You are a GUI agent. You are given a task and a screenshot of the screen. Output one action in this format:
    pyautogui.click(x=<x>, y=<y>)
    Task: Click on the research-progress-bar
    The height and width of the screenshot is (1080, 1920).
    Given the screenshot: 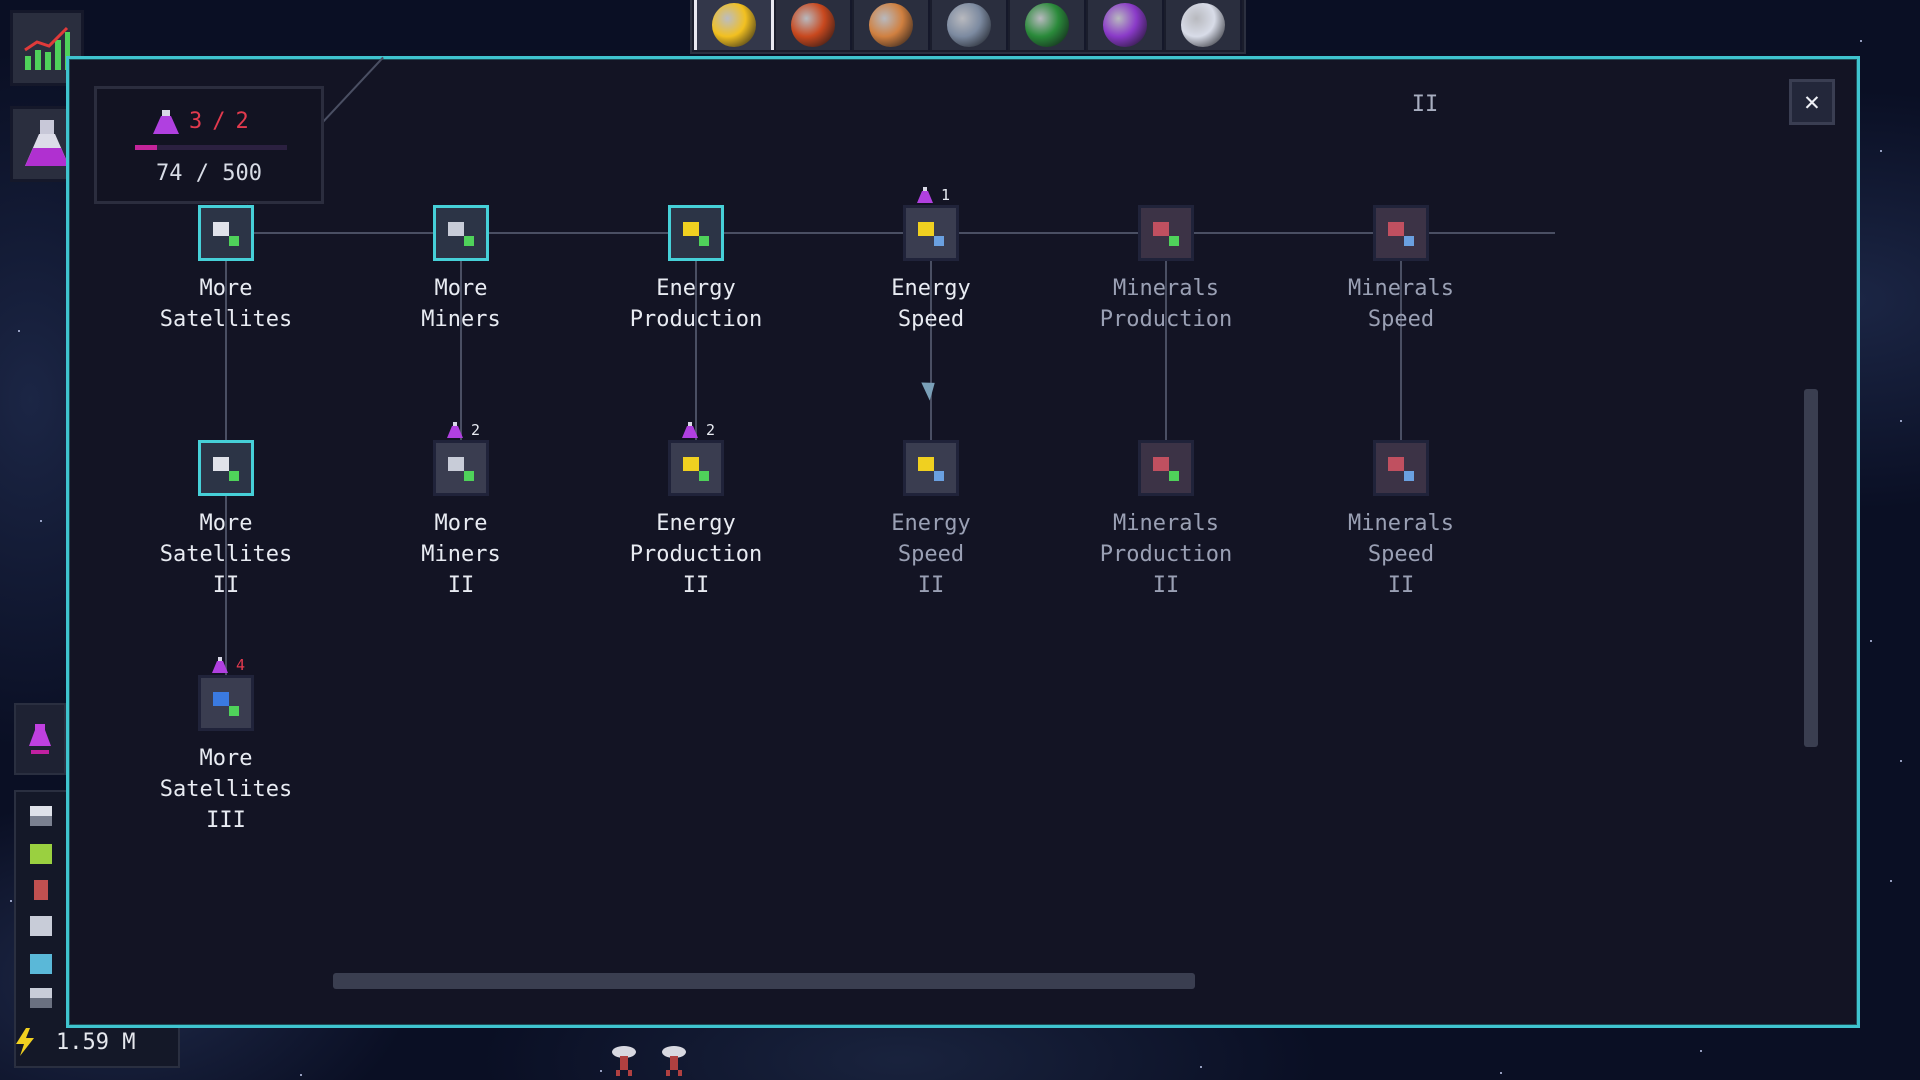 What is the action you would take?
    pyautogui.click(x=211, y=147)
    